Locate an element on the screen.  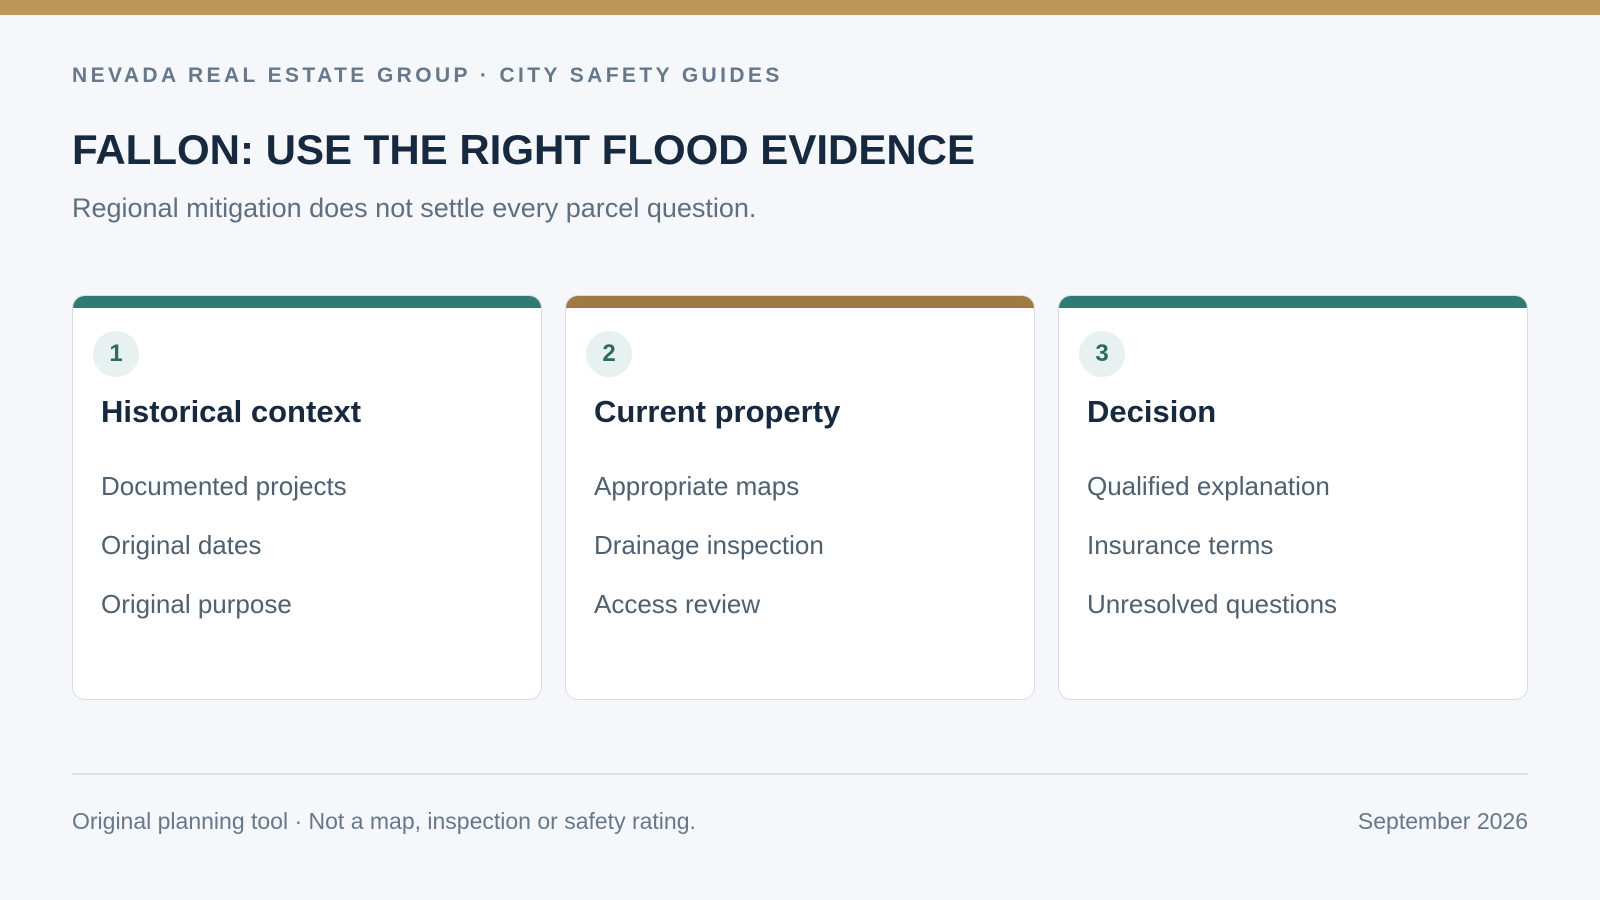
card-list-item: Drainage inspection is located at coordinates (709, 545).